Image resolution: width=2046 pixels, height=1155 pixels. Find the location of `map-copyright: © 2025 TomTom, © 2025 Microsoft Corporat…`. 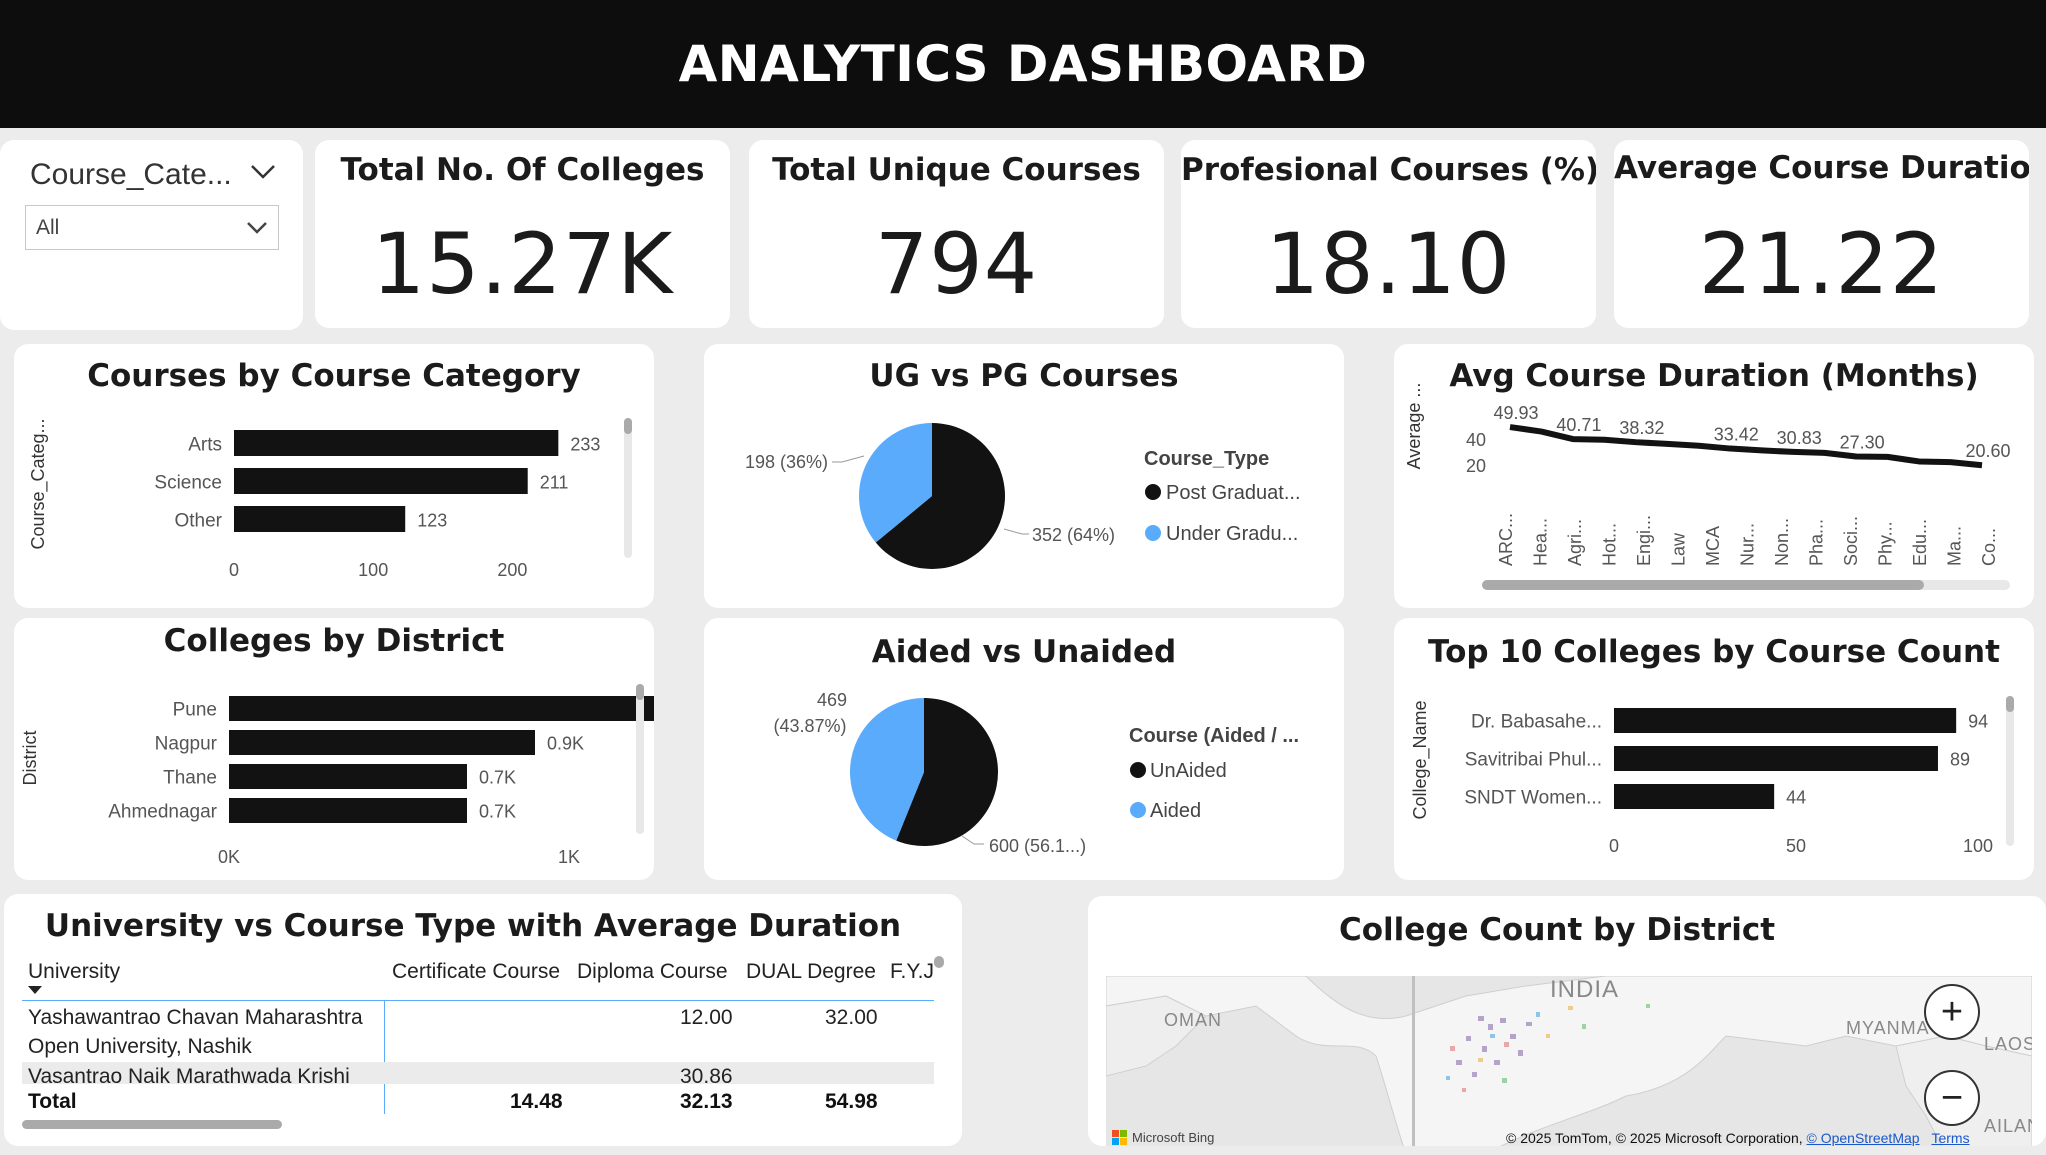

map-copyright: © 2025 TomTom, © 2025 Microsoft Corporat… is located at coordinates (1738, 1138).